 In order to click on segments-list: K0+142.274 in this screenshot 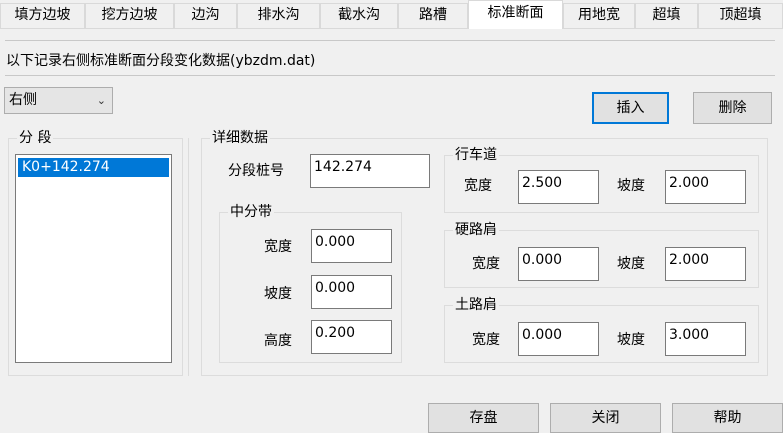, I will do `click(93, 258)`.